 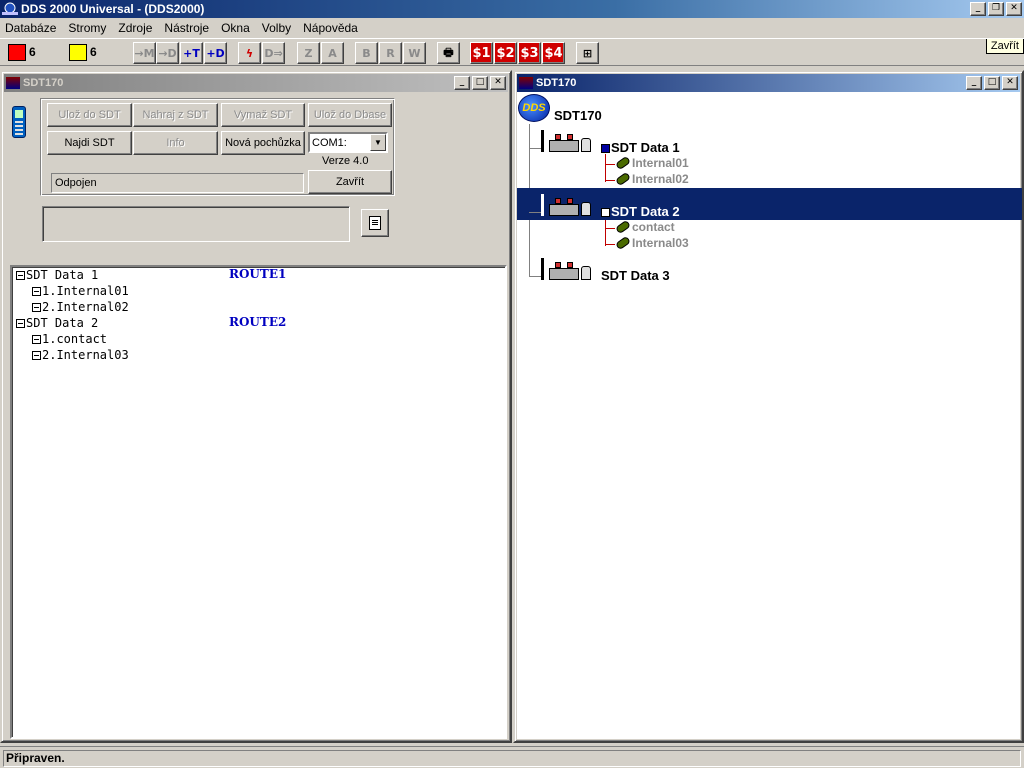 What do you see at coordinates (414, 53) in the screenshot?
I see `w-icon: W` at bounding box center [414, 53].